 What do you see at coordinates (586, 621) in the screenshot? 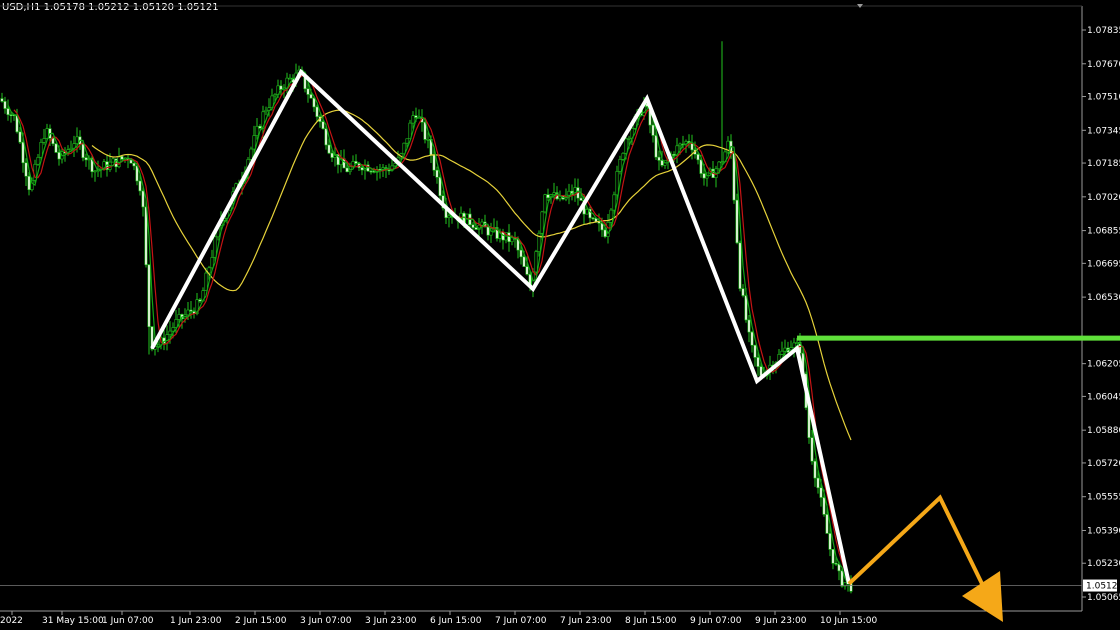
I see `x-tick-label: 7 Jun 23:00` at bounding box center [586, 621].